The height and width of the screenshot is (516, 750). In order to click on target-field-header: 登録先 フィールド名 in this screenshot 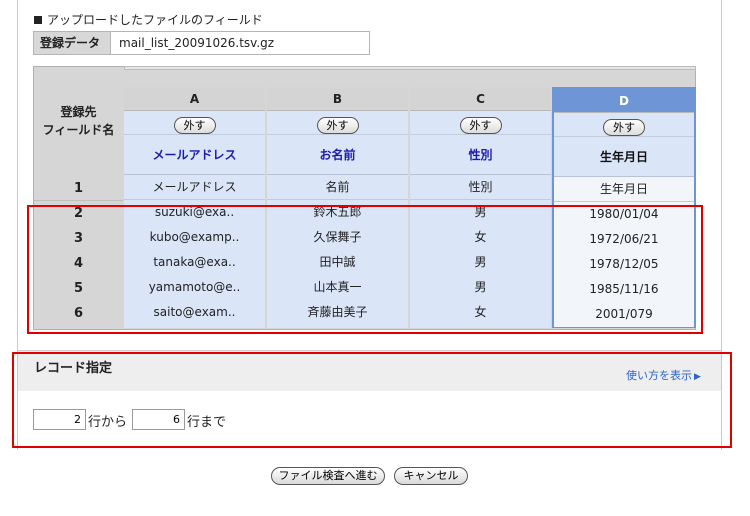, I will do `click(78, 123)`.